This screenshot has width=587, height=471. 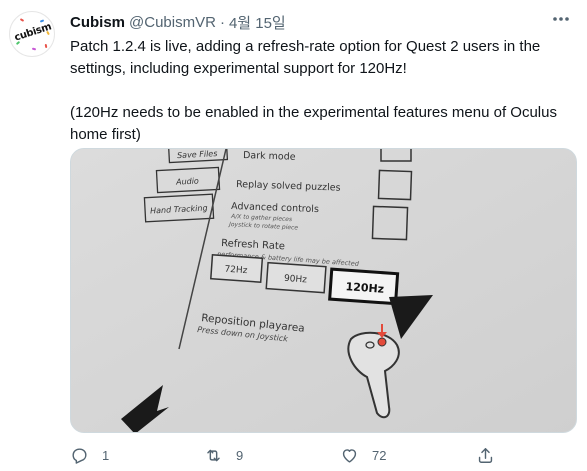 What do you see at coordinates (240, 455) in the screenshot?
I see `retweet-count: 9` at bounding box center [240, 455].